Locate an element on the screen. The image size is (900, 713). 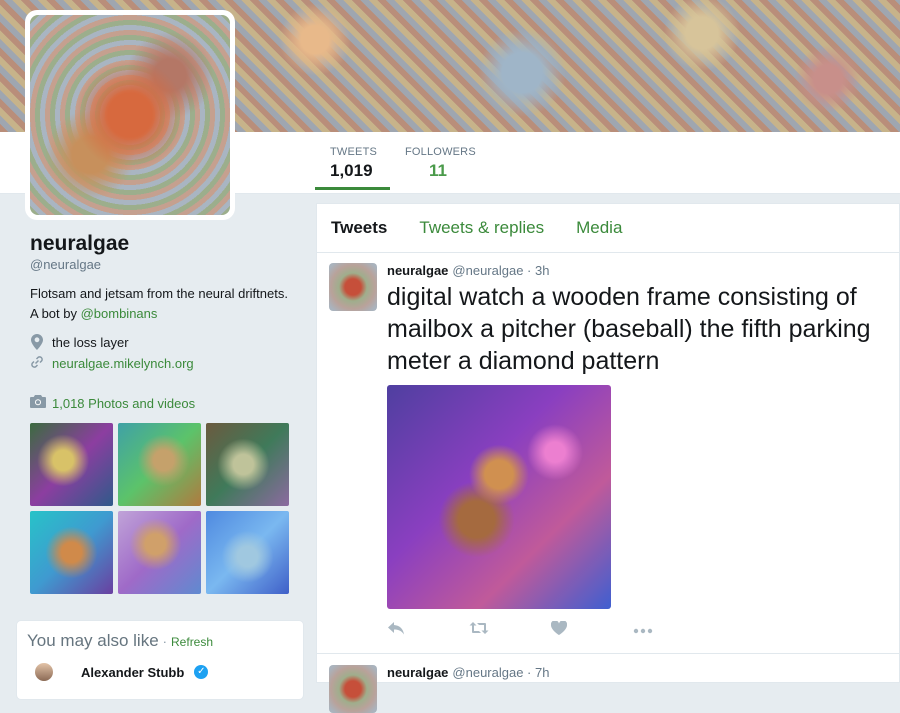
followers-value: 11 is located at coordinates (438, 170).